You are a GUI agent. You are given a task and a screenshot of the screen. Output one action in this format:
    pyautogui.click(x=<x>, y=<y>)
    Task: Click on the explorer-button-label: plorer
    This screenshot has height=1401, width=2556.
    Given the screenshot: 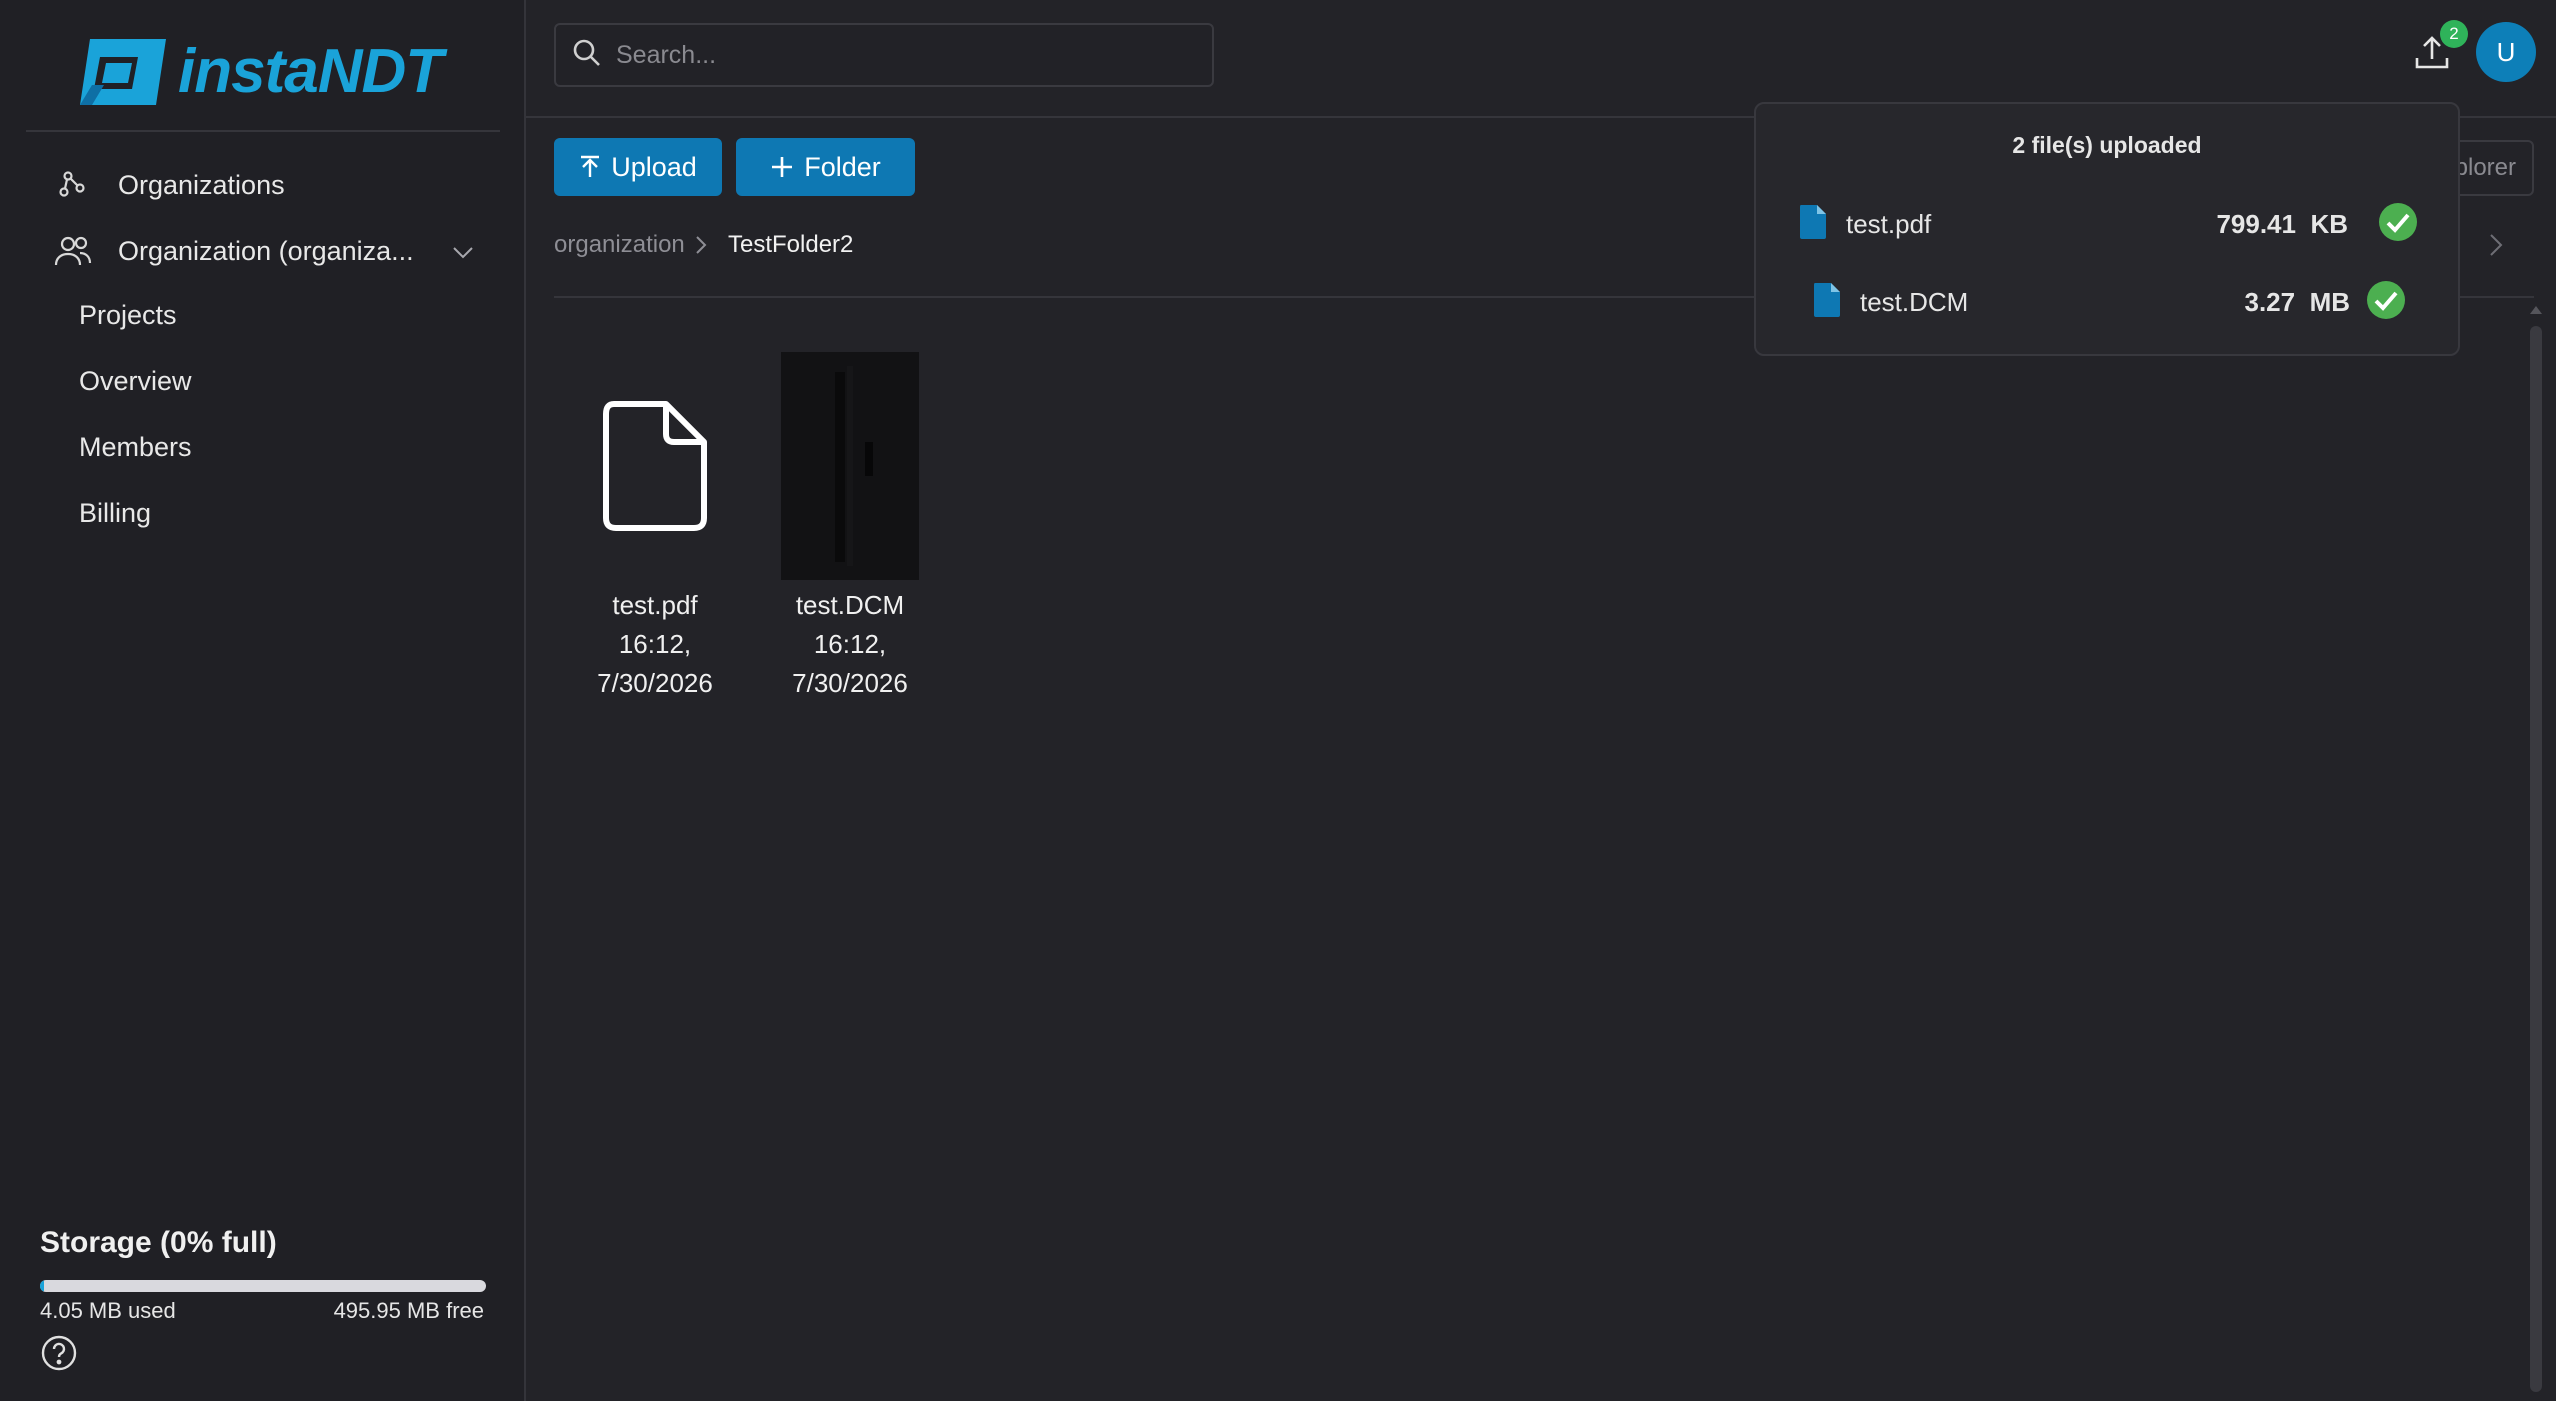 What is the action you would take?
    pyautogui.click(x=2485, y=167)
    